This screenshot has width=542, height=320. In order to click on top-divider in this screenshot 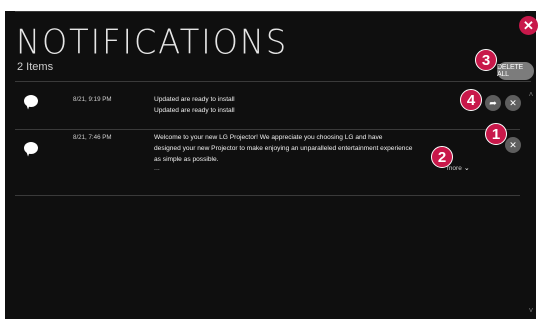, I will do `click(270, 11)`.